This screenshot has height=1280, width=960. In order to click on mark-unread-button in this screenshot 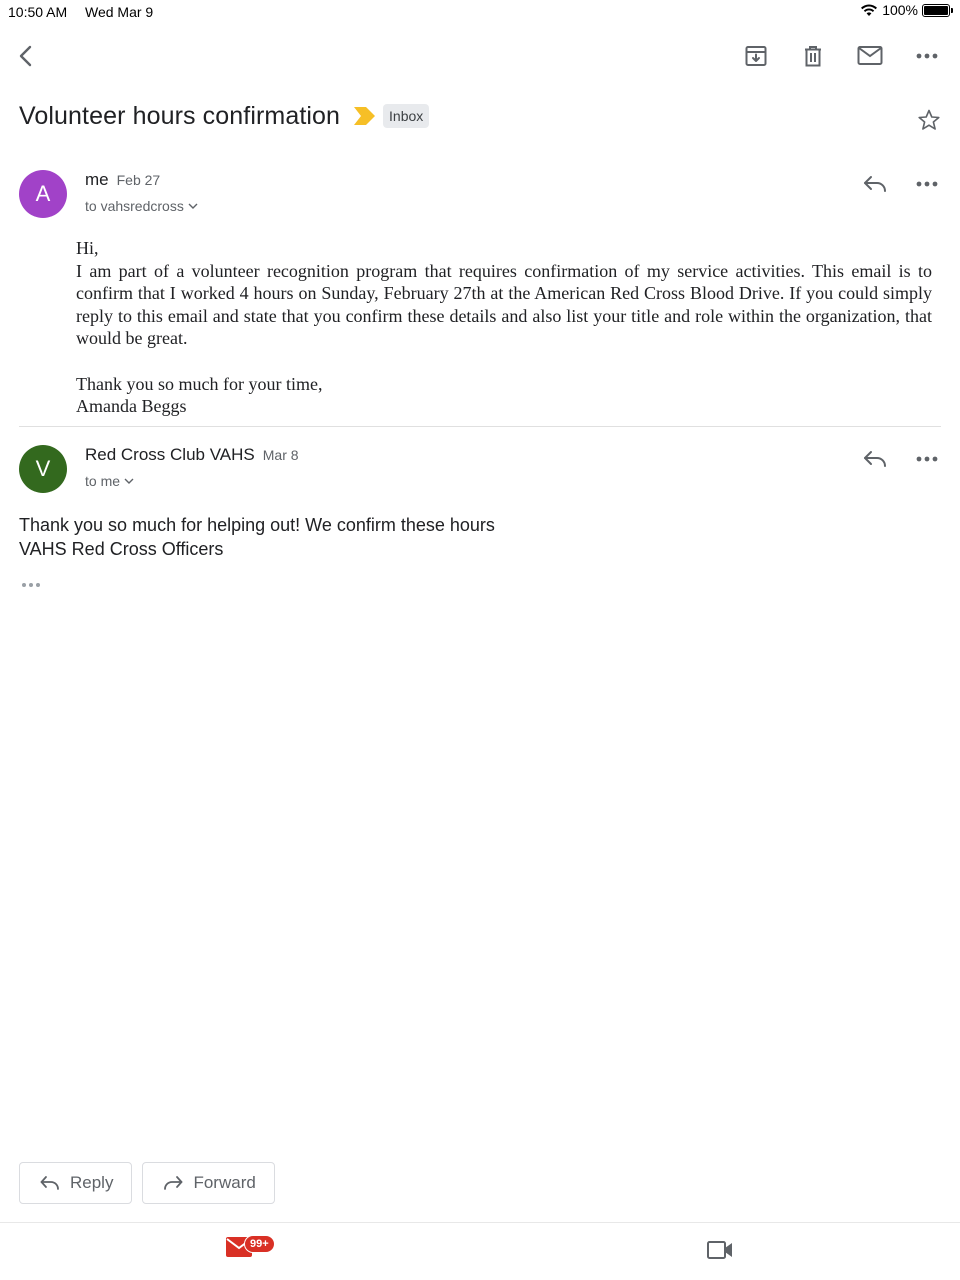, I will do `click(870, 56)`.